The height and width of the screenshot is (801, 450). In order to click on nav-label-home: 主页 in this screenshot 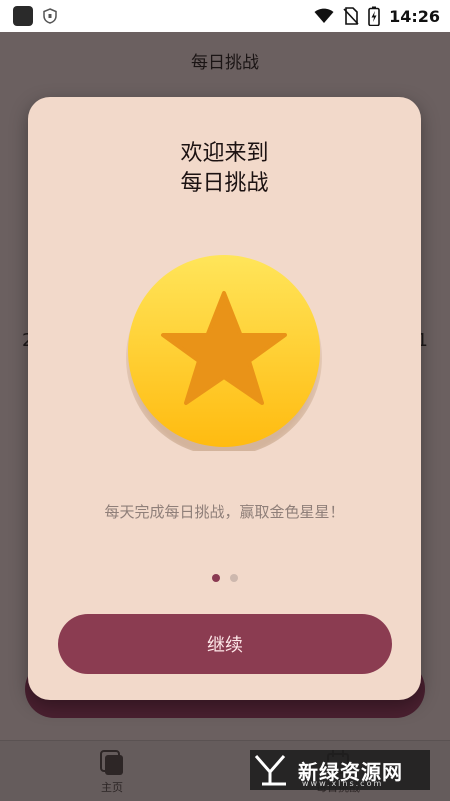, I will do `click(112, 787)`.